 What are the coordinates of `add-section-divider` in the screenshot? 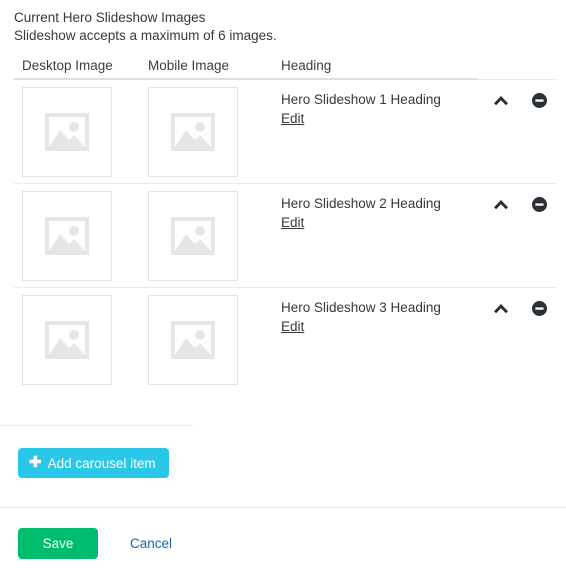 It's located at (283, 425).